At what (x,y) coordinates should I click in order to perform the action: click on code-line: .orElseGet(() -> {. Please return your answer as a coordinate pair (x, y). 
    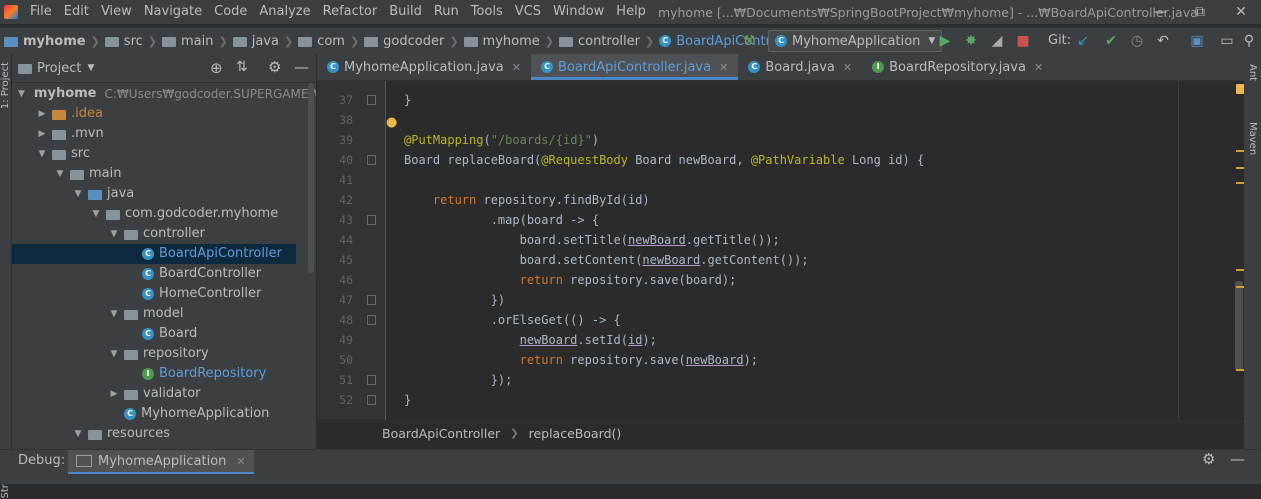
    Looking at the image, I should click on (512, 320).